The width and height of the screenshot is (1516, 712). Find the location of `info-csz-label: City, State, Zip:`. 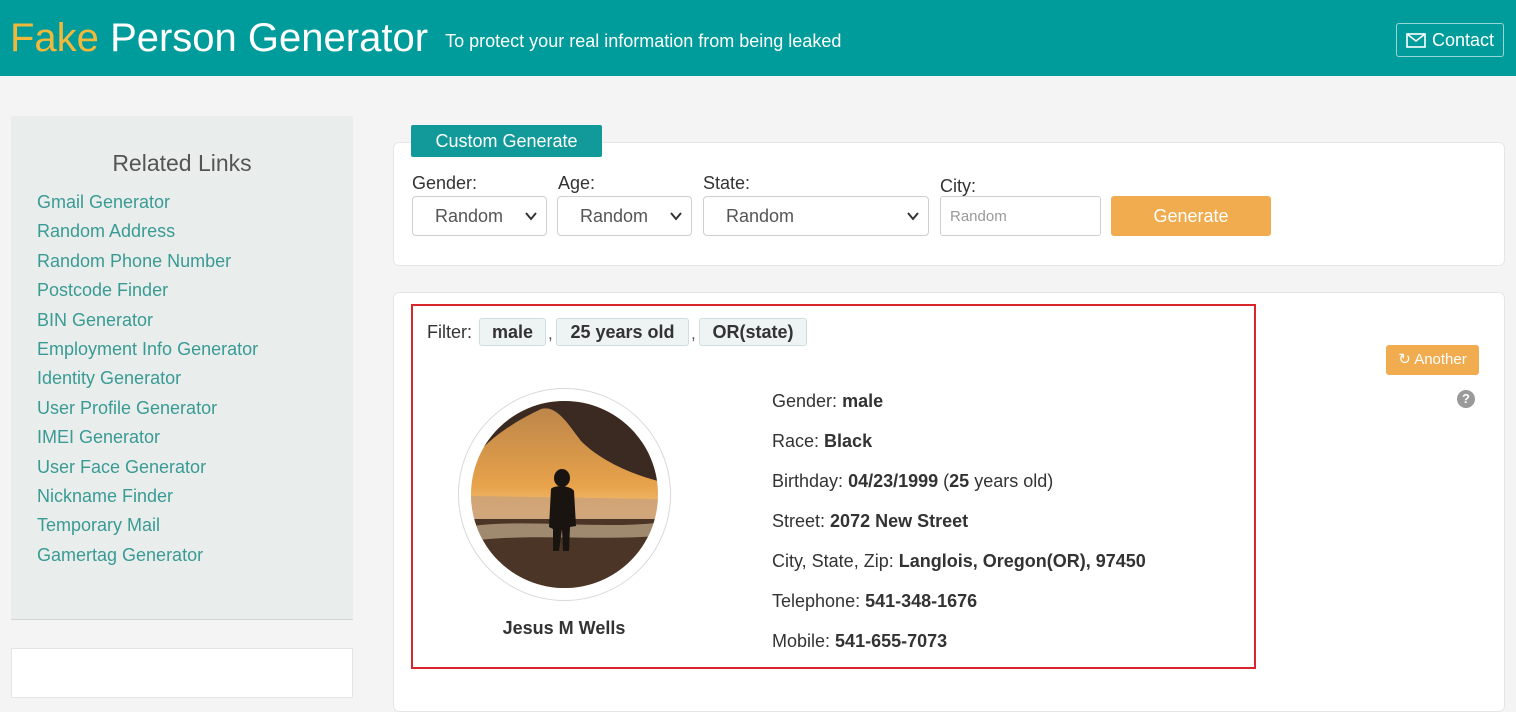

info-csz-label: City, State, Zip: is located at coordinates (833, 561).